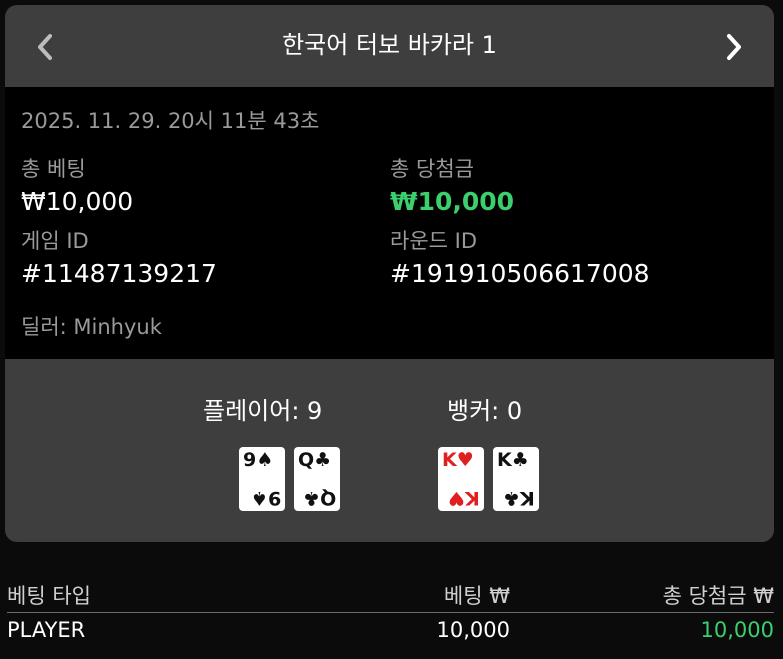 The height and width of the screenshot is (659, 783). I want to click on column-bet-amount: 베팅 ₩, so click(476, 596).